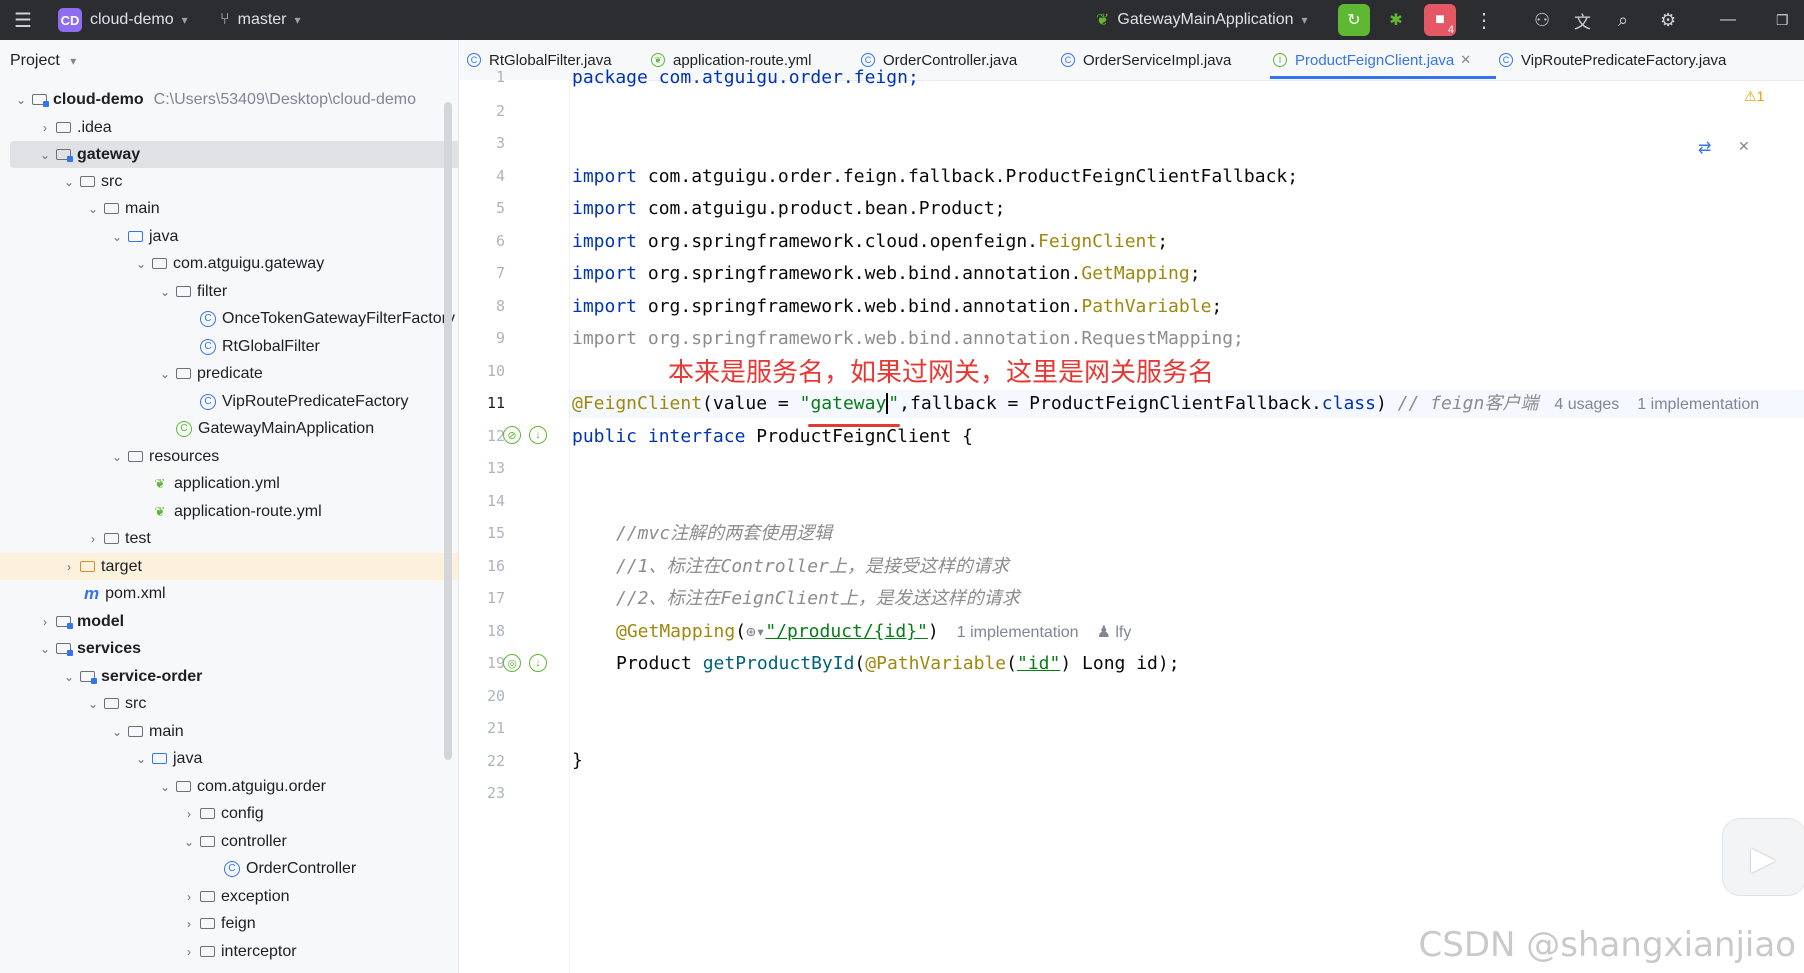  I want to click on tree-node-package-order: ⌄ com.atguigu.order, so click(229, 786).